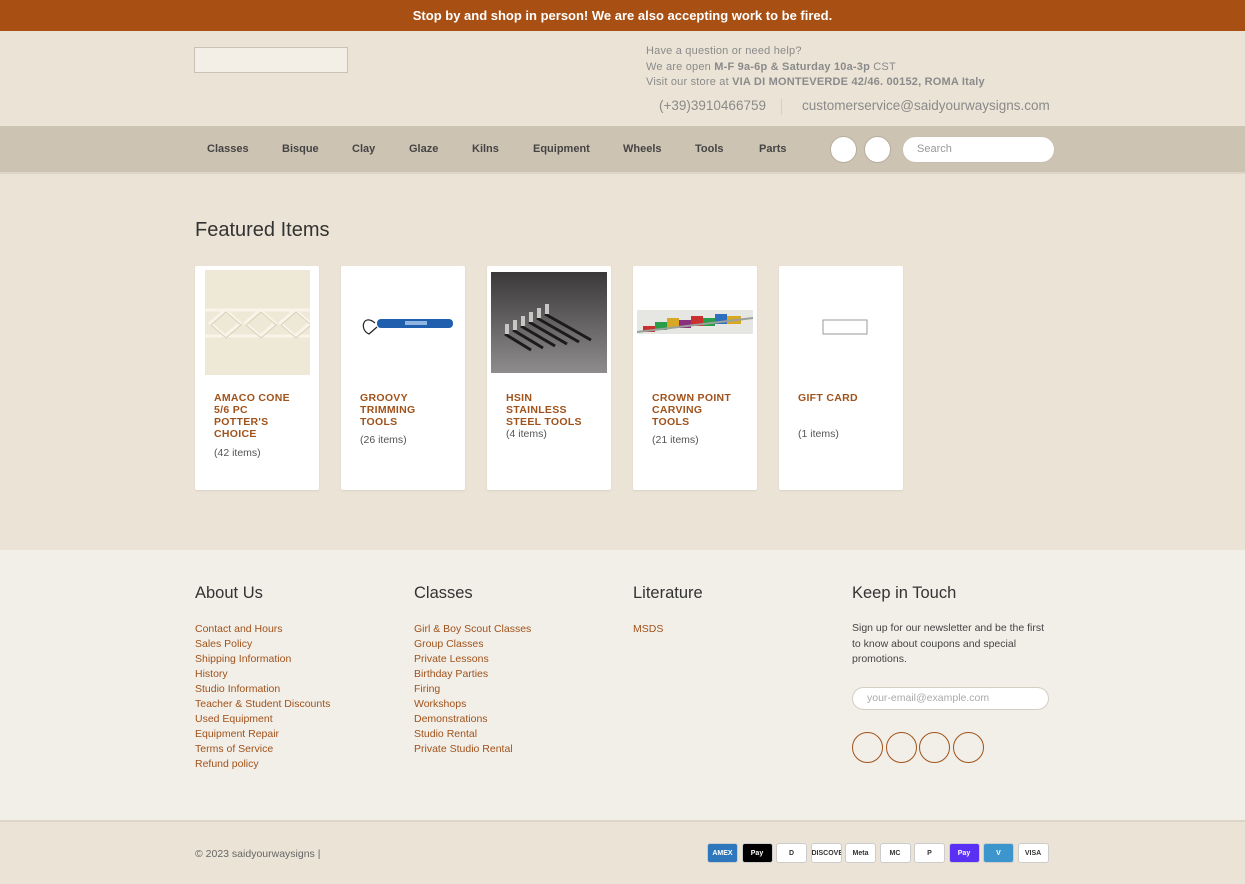  What do you see at coordinates (259, 416) in the screenshot?
I see `product-title: AMACO CONE 5/6 PC POTTER'S CHOICE` at bounding box center [259, 416].